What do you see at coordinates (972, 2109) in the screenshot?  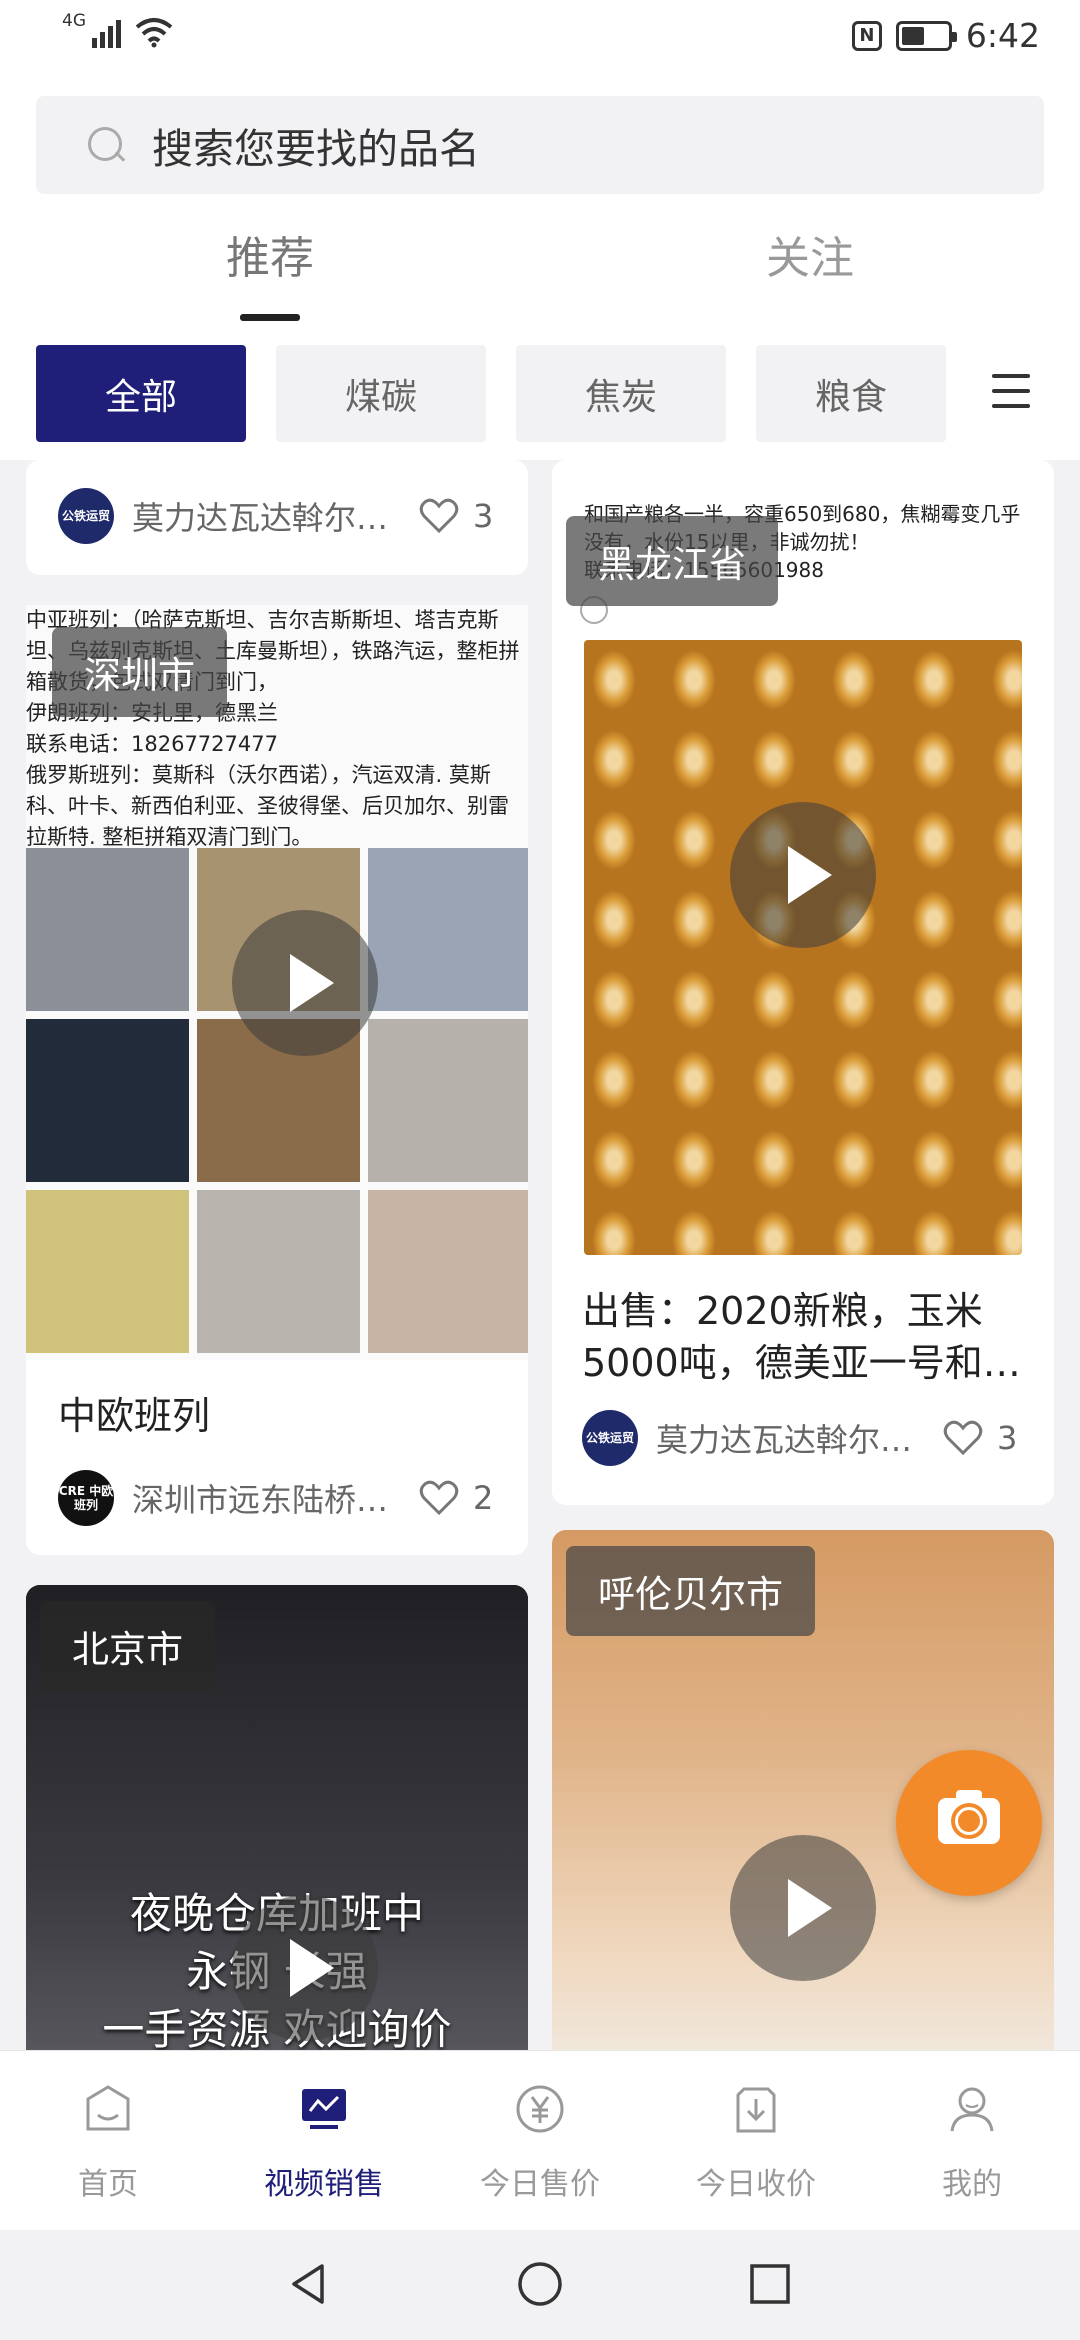 I see `profile-icon` at bounding box center [972, 2109].